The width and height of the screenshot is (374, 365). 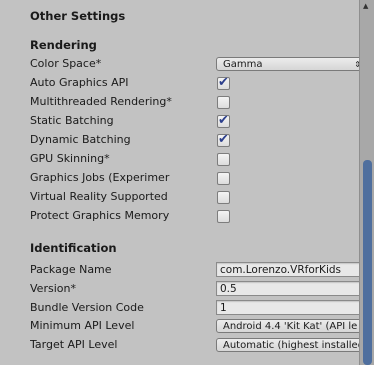 What do you see at coordinates (71, 269) in the screenshot?
I see `package-name-label: Package Name` at bounding box center [71, 269].